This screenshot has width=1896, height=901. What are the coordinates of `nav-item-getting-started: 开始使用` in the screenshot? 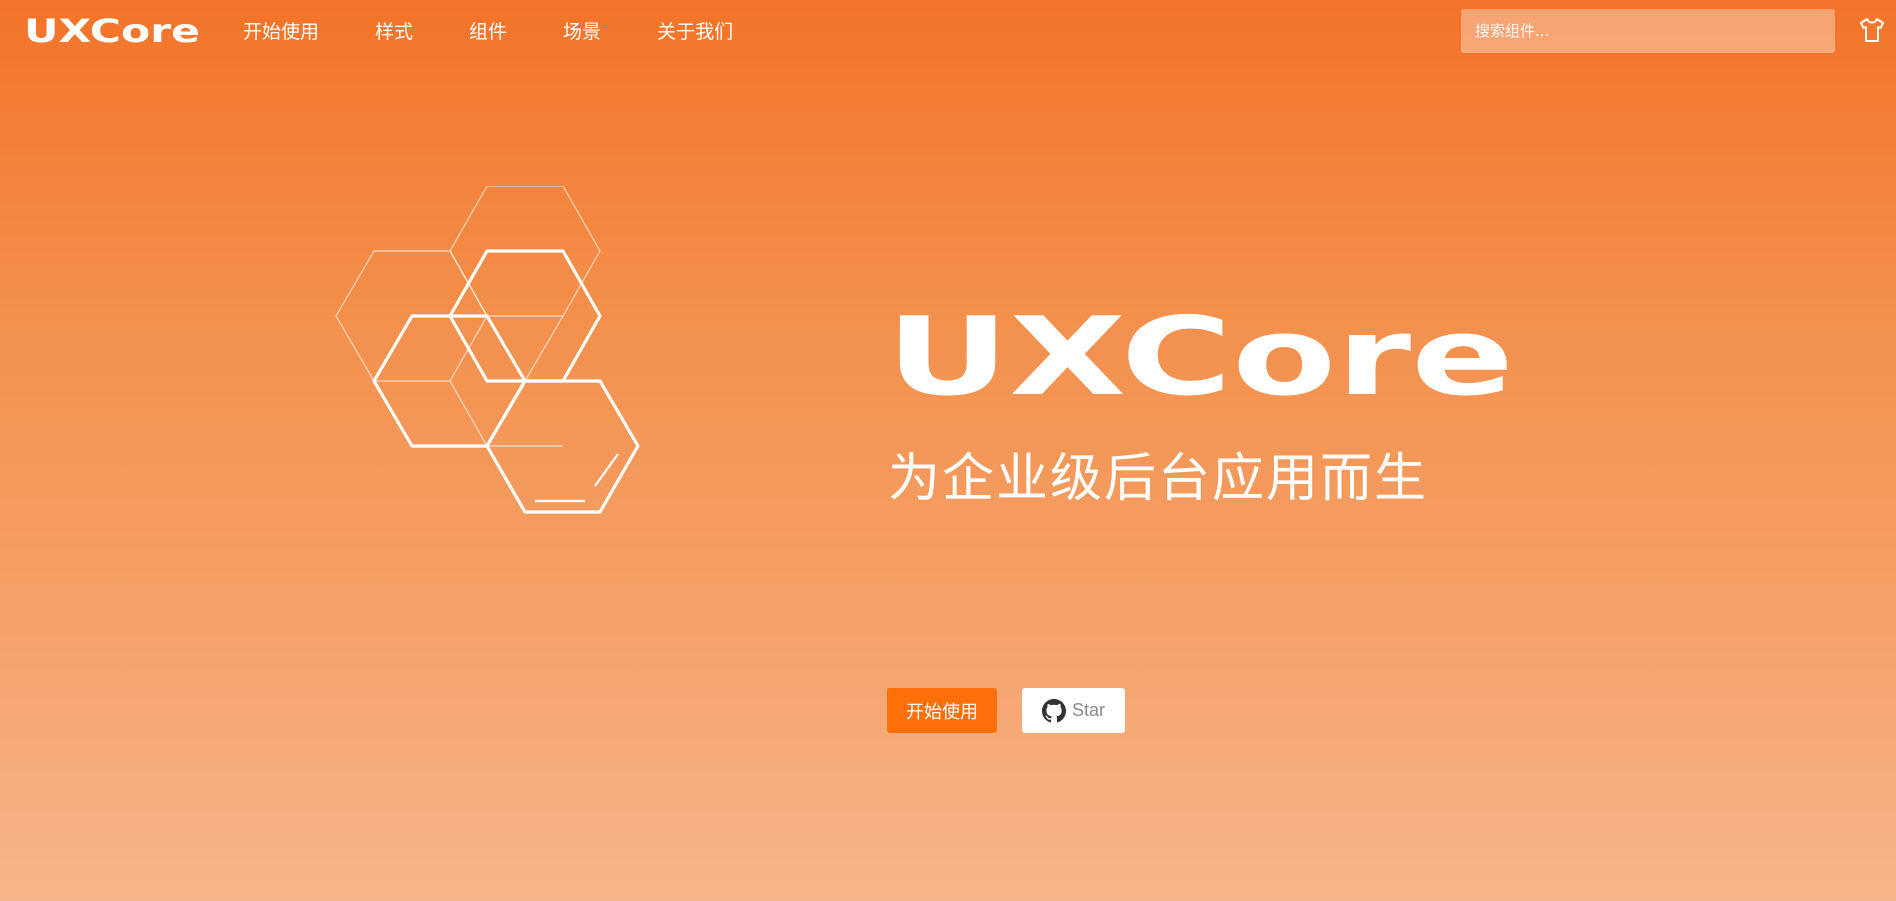 It's located at (281, 30).